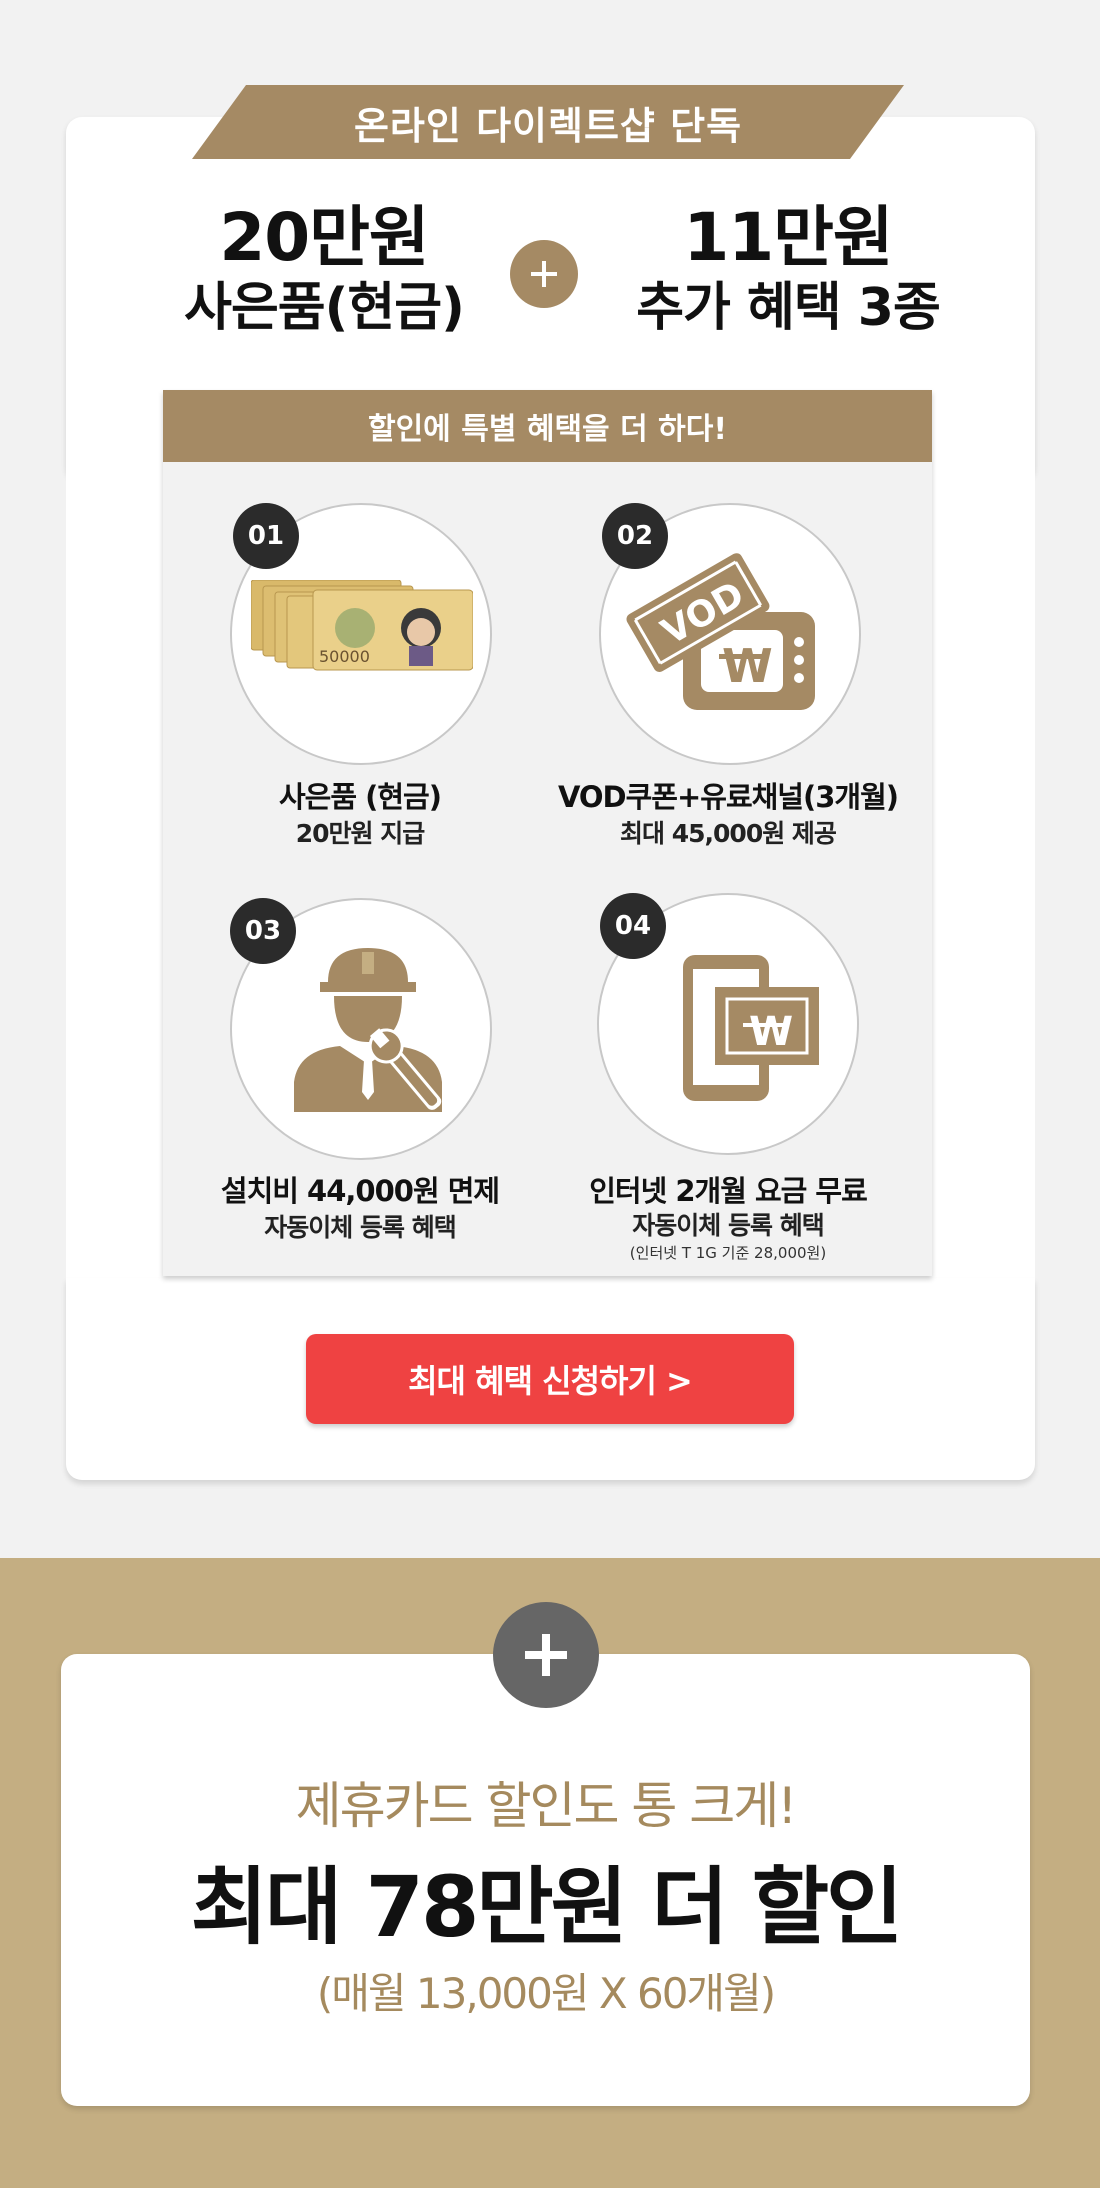  What do you see at coordinates (360, 1227) in the screenshot?
I see `benefit-sub-3: 자동이체 등록 혜택` at bounding box center [360, 1227].